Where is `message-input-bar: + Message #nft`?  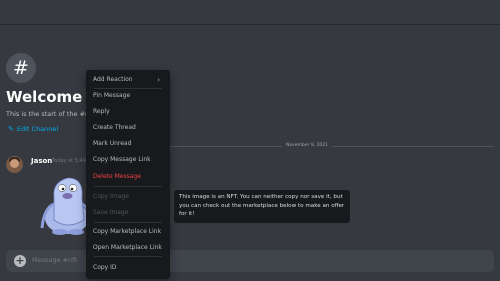 message-input-bar: + Message #nft is located at coordinates (250, 261).